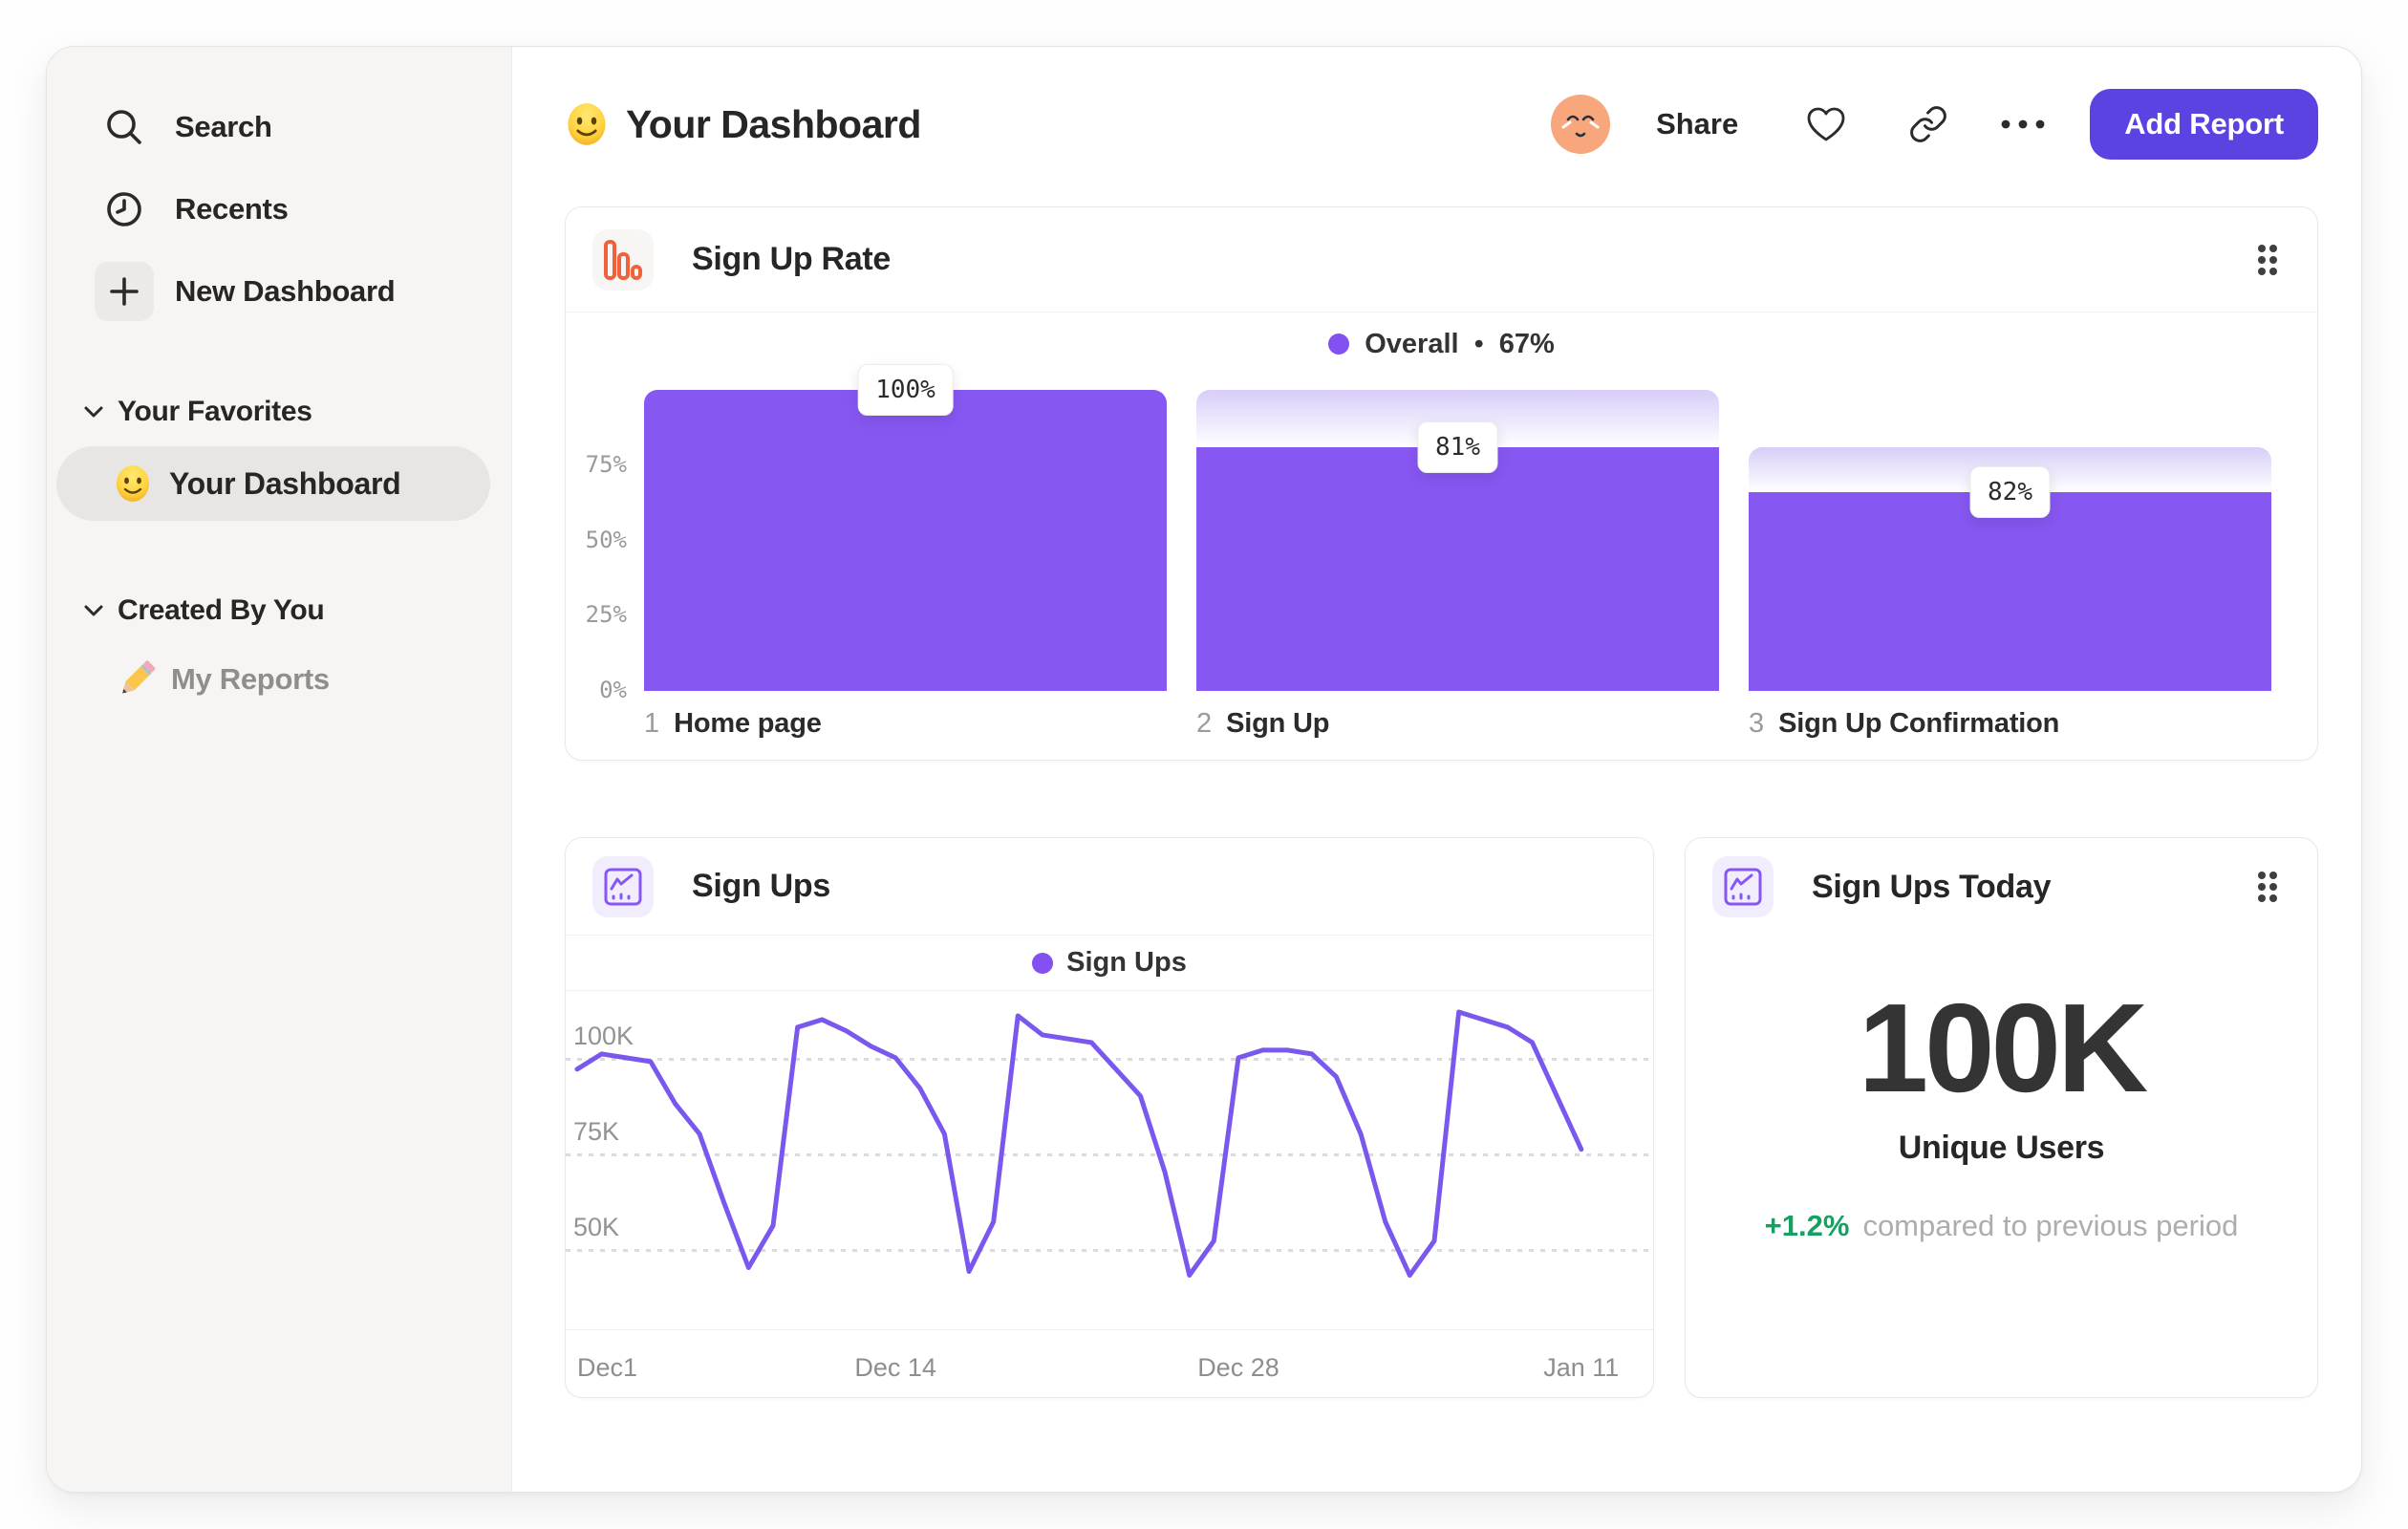 This screenshot has height=1529, width=2408. Describe the element at coordinates (906, 390) in the screenshot. I see `funnel-bar-tooltip: 100%` at that location.